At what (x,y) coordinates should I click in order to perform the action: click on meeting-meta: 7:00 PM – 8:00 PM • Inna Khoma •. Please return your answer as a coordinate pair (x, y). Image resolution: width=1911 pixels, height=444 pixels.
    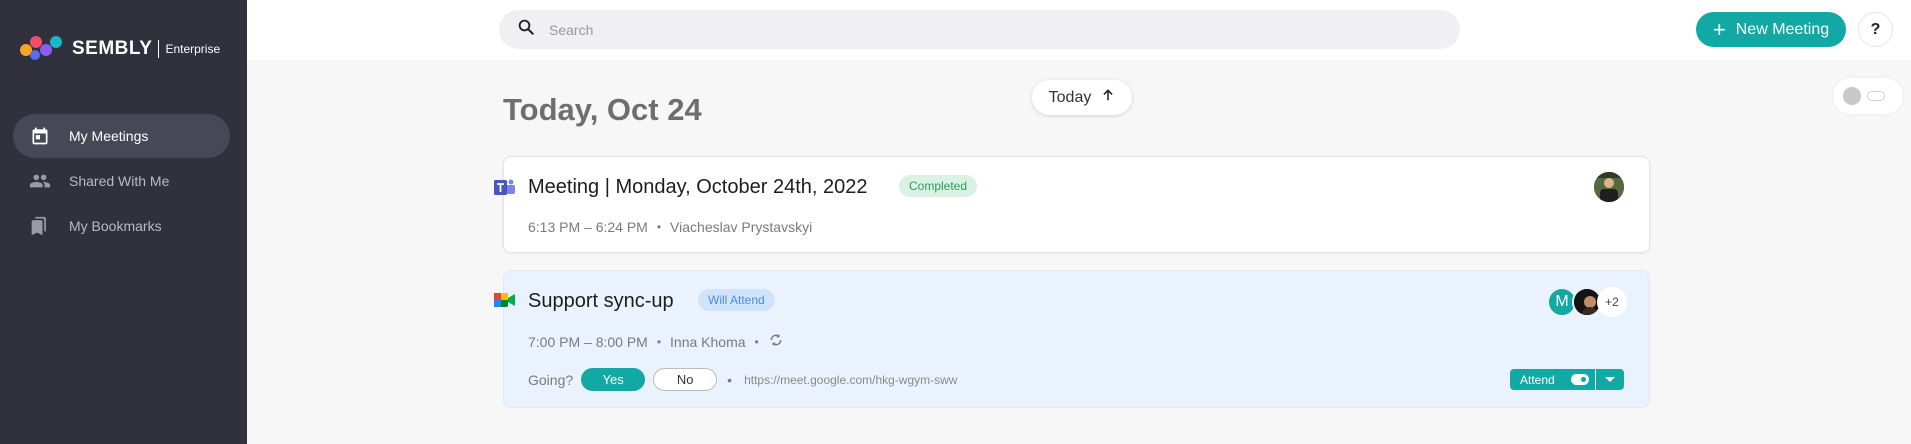
    Looking at the image, I should click on (656, 341).